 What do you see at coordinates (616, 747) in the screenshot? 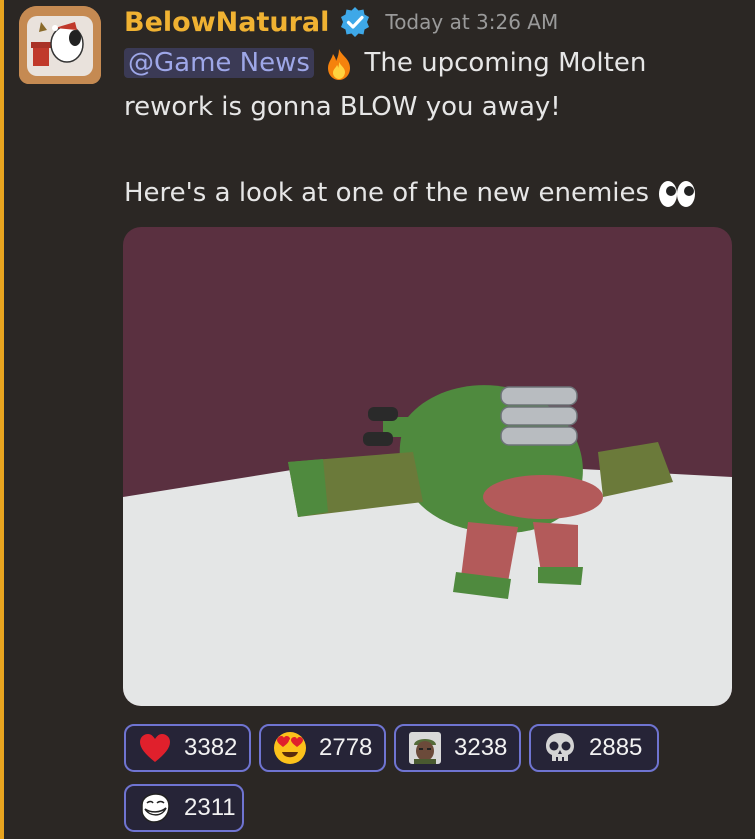
I see `reaction-count: 2885` at bounding box center [616, 747].